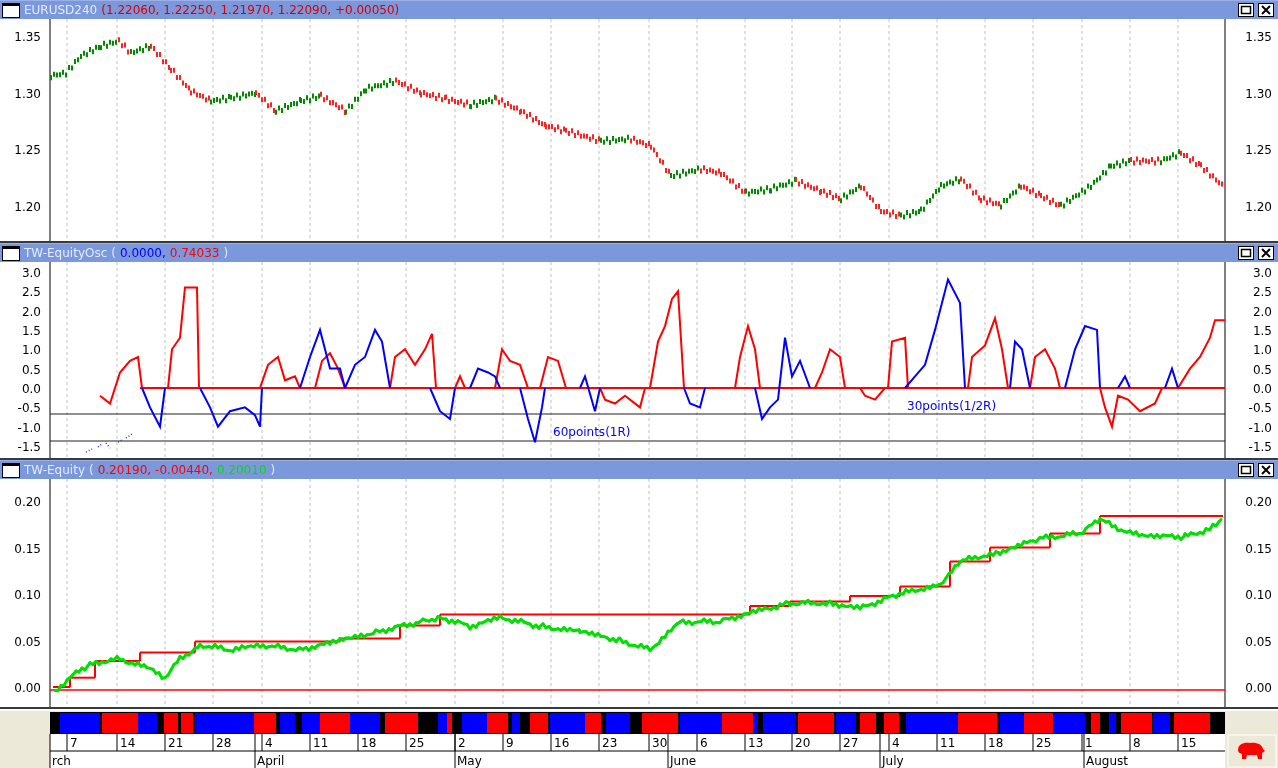 The height and width of the screenshot is (768, 1278). Describe the element at coordinates (683, 761) in the screenshot. I see `month-label: June` at that location.